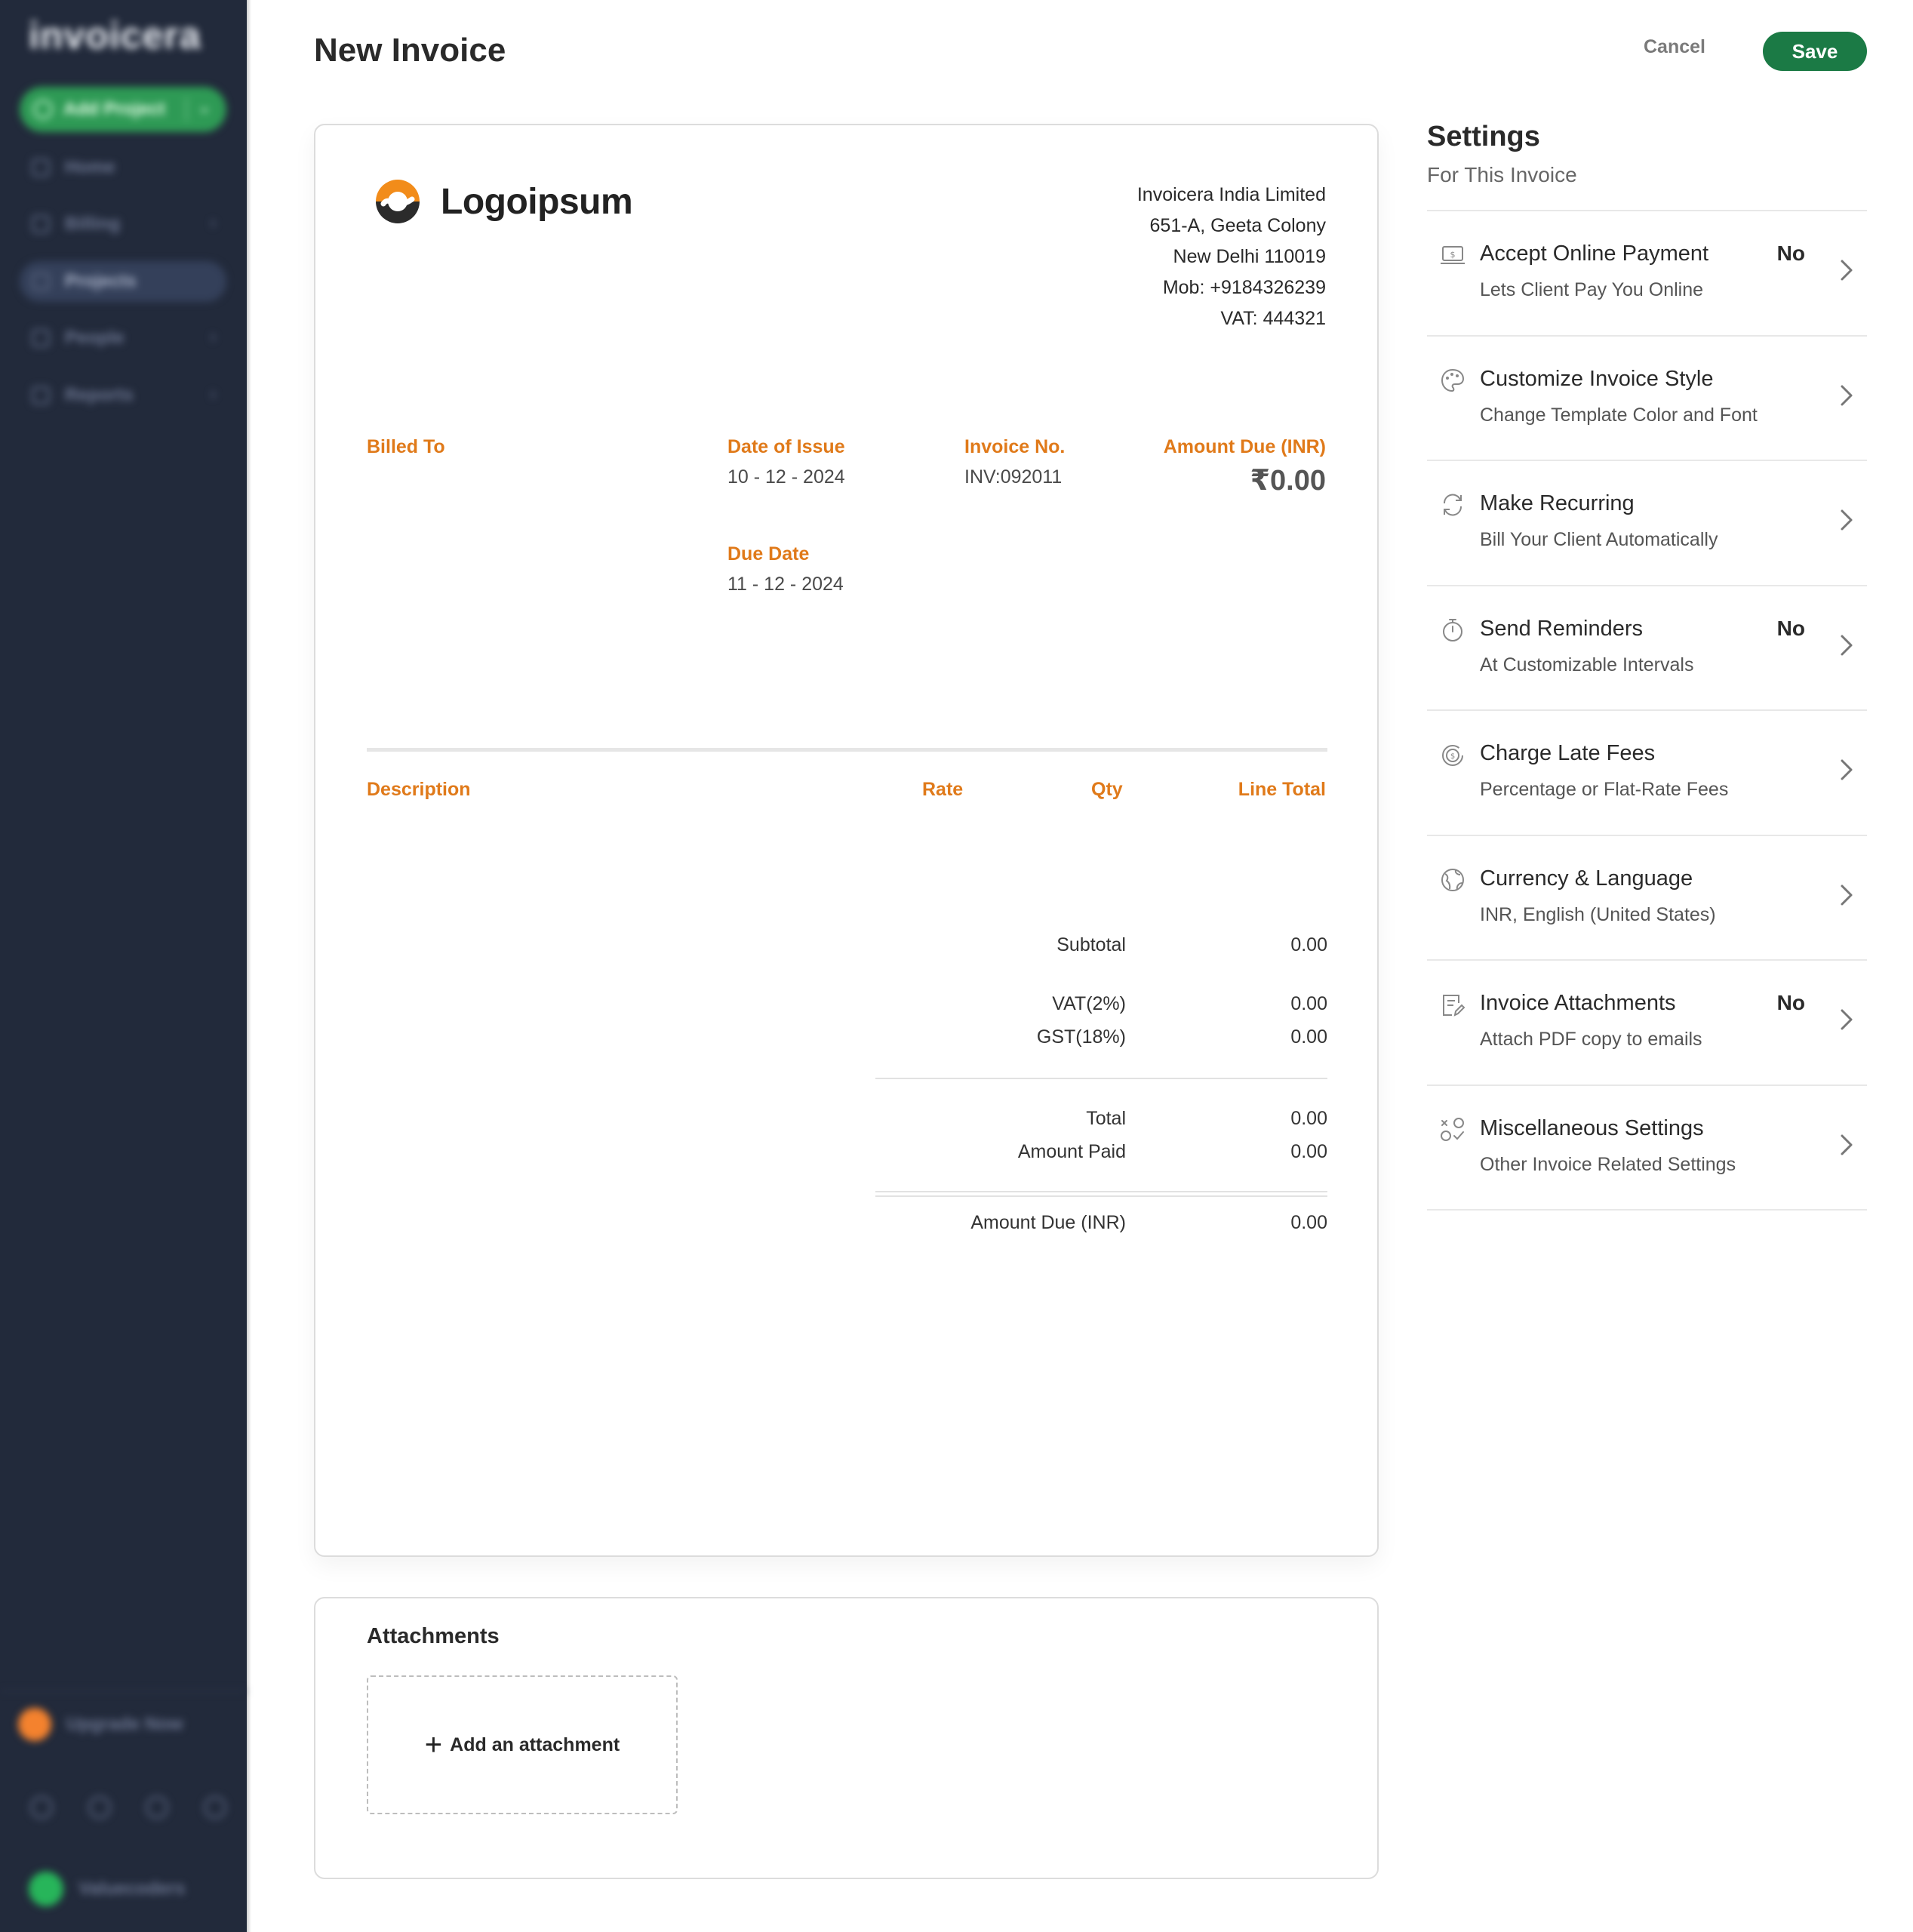 This screenshot has width=1913, height=1932. Describe the element at coordinates (1048, 1222) in the screenshot. I see `amount-due-total-label: Amount Due (INR)` at that location.